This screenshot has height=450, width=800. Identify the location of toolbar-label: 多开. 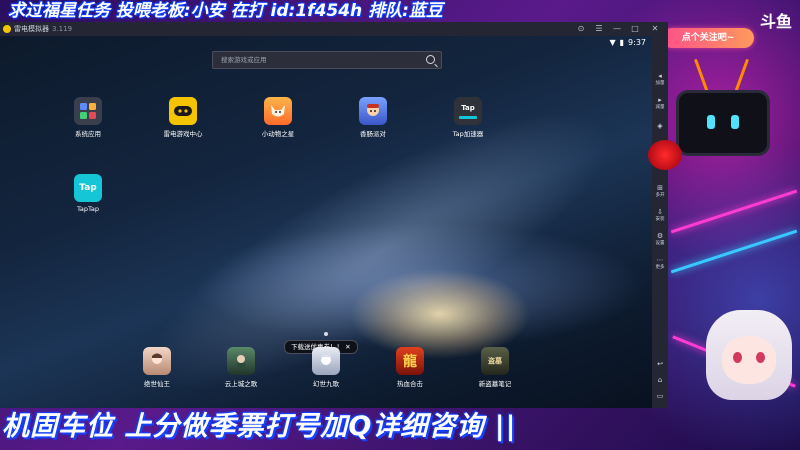
(660, 195).